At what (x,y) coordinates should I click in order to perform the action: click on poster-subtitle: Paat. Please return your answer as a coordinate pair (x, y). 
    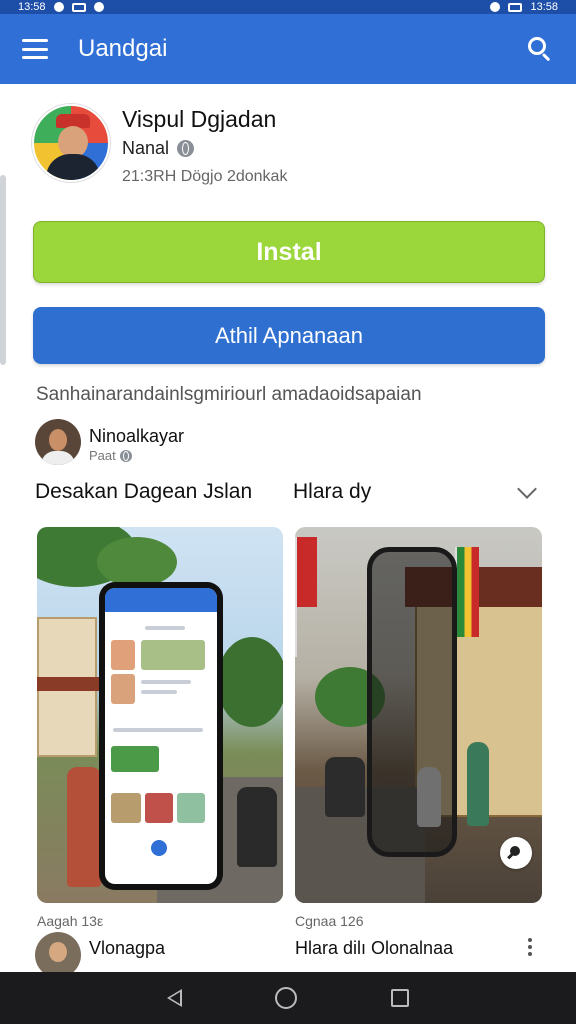
    Looking at the image, I should click on (110, 455).